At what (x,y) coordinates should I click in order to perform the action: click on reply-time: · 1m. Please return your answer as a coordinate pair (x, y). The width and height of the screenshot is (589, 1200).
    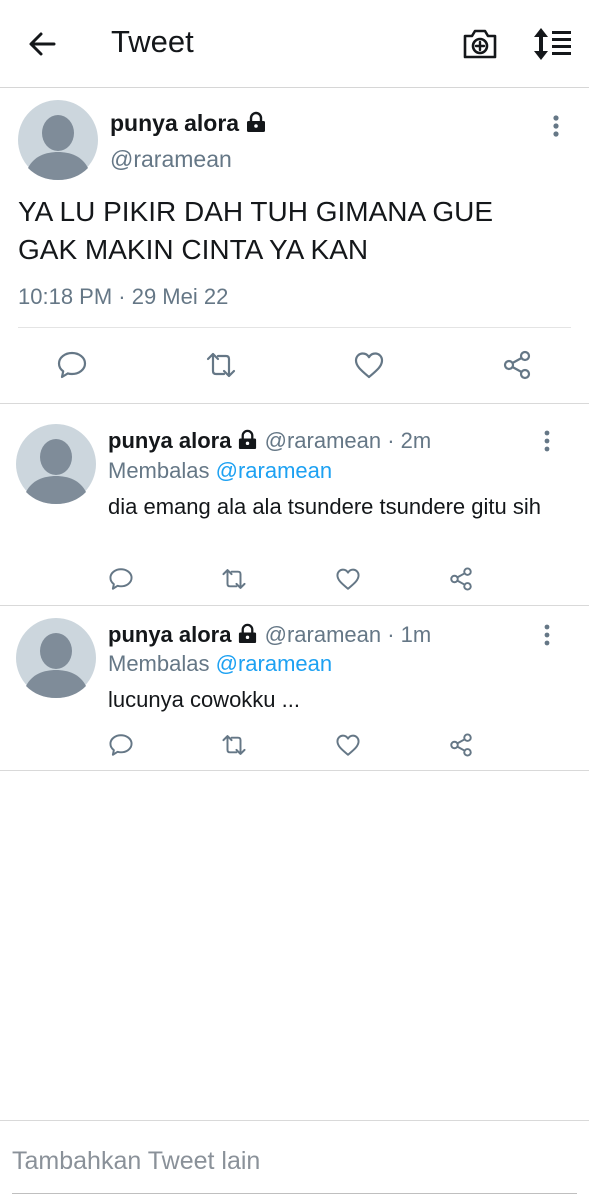
    Looking at the image, I should click on (409, 634).